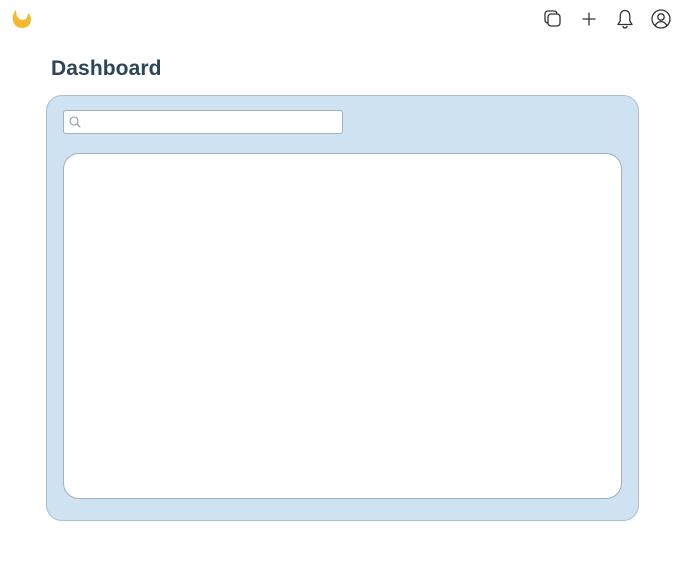 The height and width of the screenshot is (573, 686). I want to click on flame-icon, so click(21, 19).